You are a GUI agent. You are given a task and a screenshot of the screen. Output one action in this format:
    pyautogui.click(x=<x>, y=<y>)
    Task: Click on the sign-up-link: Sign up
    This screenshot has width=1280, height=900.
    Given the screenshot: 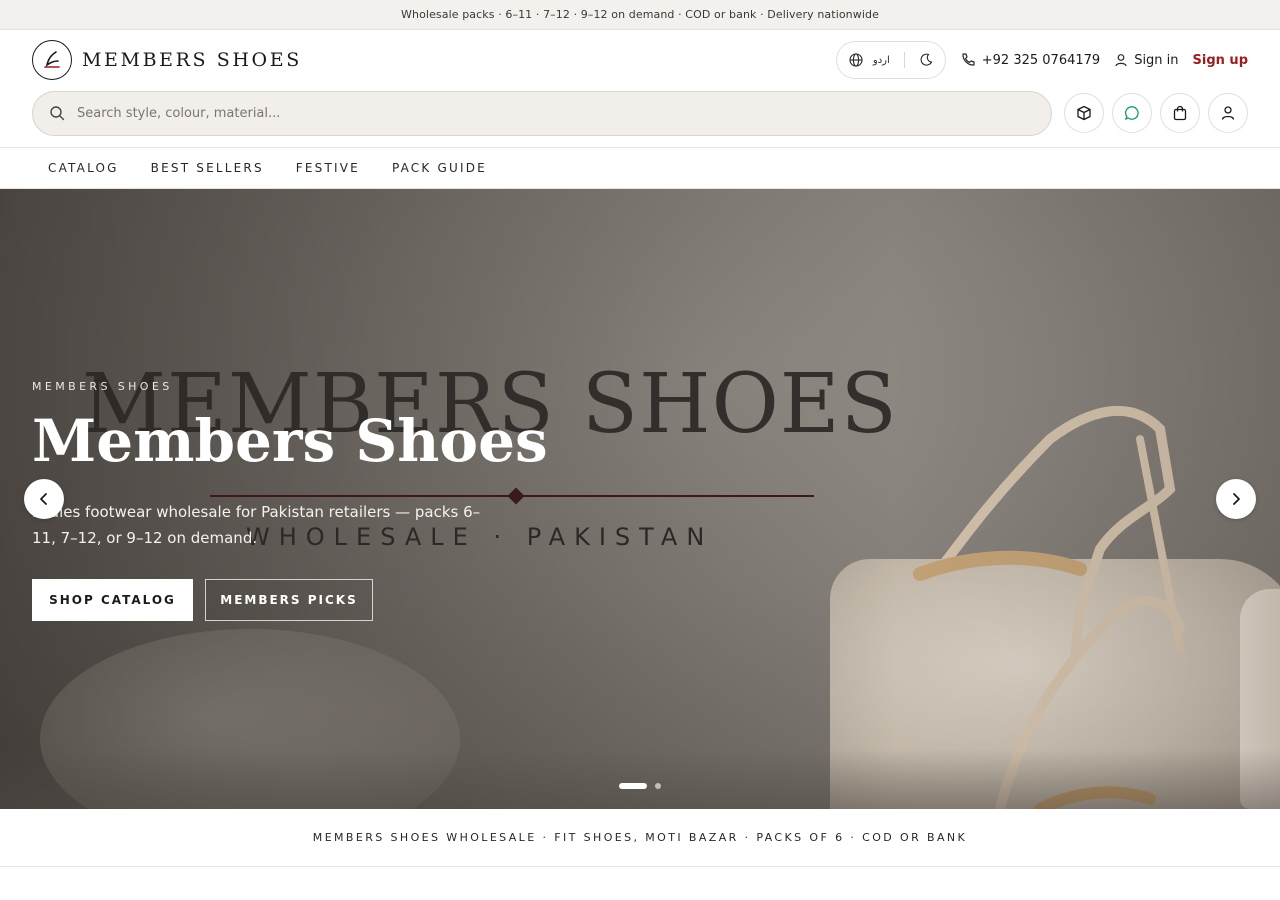 What is the action you would take?
    pyautogui.click(x=1220, y=60)
    